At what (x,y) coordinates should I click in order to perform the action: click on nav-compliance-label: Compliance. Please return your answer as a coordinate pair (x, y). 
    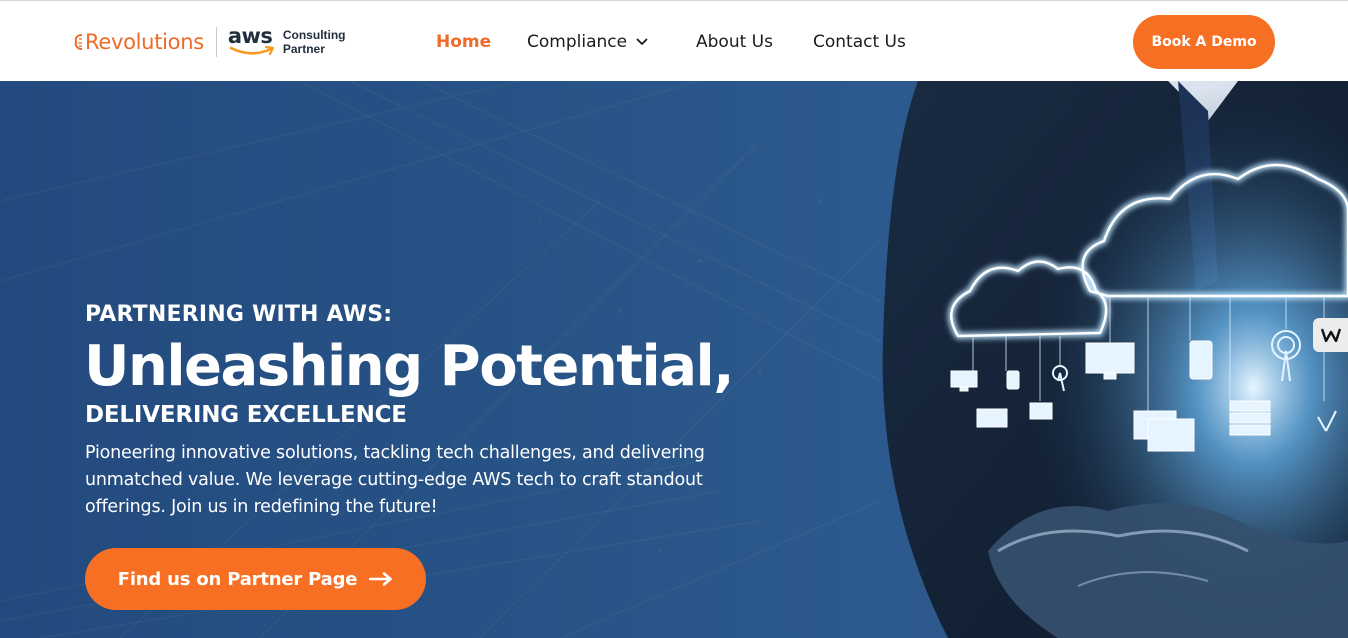
    Looking at the image, I should click on (577, 42).